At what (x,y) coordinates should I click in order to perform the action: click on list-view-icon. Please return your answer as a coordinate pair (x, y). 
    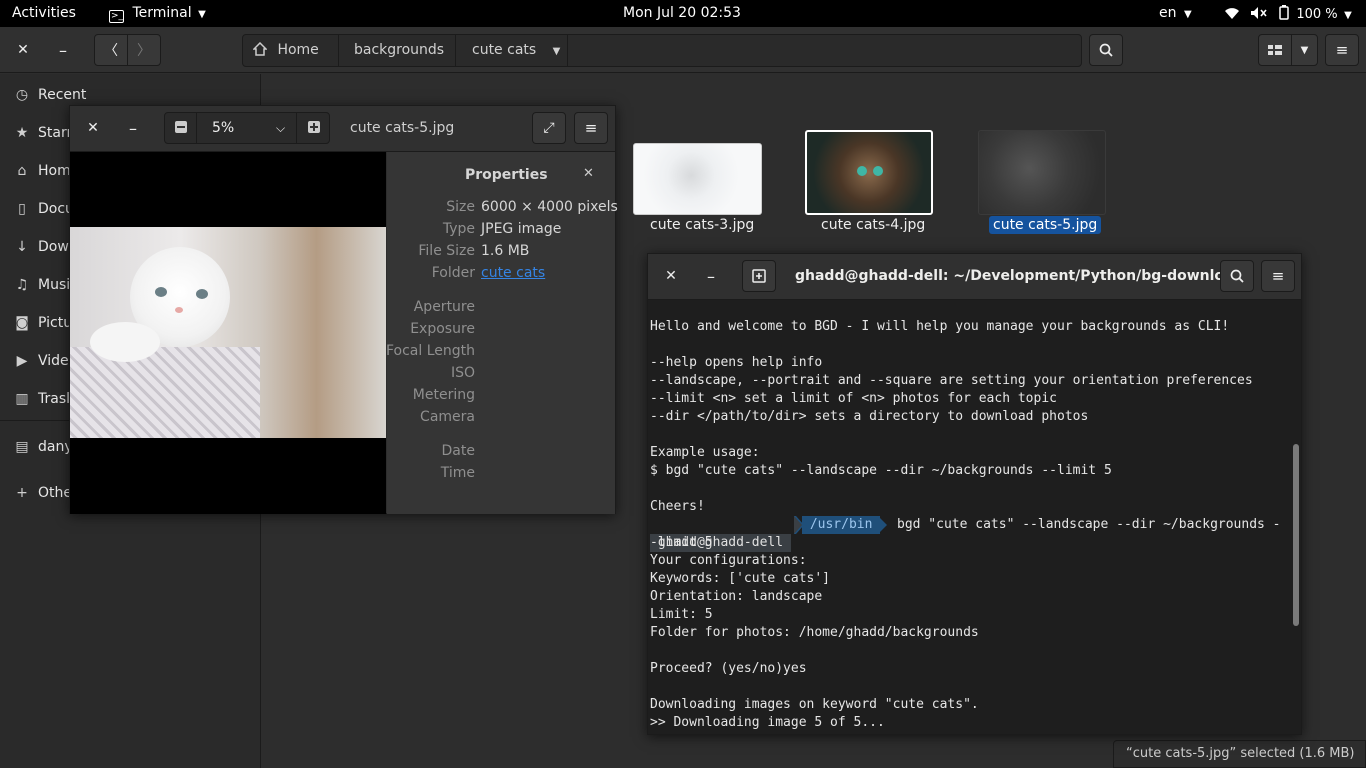
    Looking at the image, I should click on (1275, 50).